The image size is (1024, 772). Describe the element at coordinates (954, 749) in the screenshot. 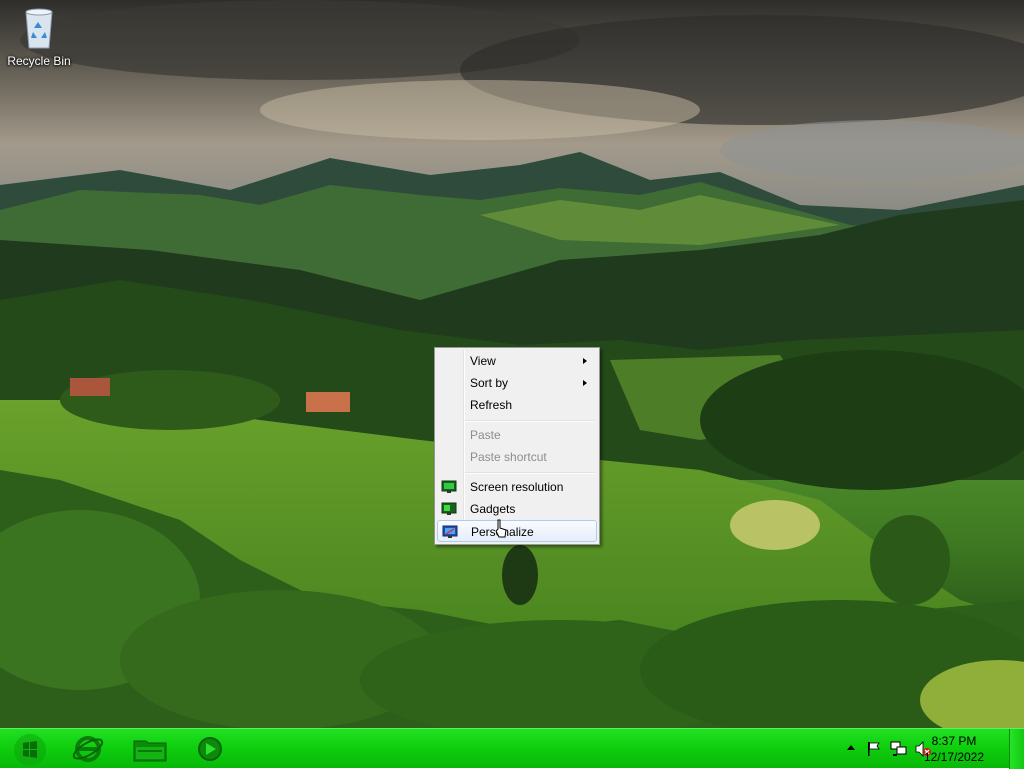

I see `taskbar-clock: 8:37 PM 12/17/2022` at that location.